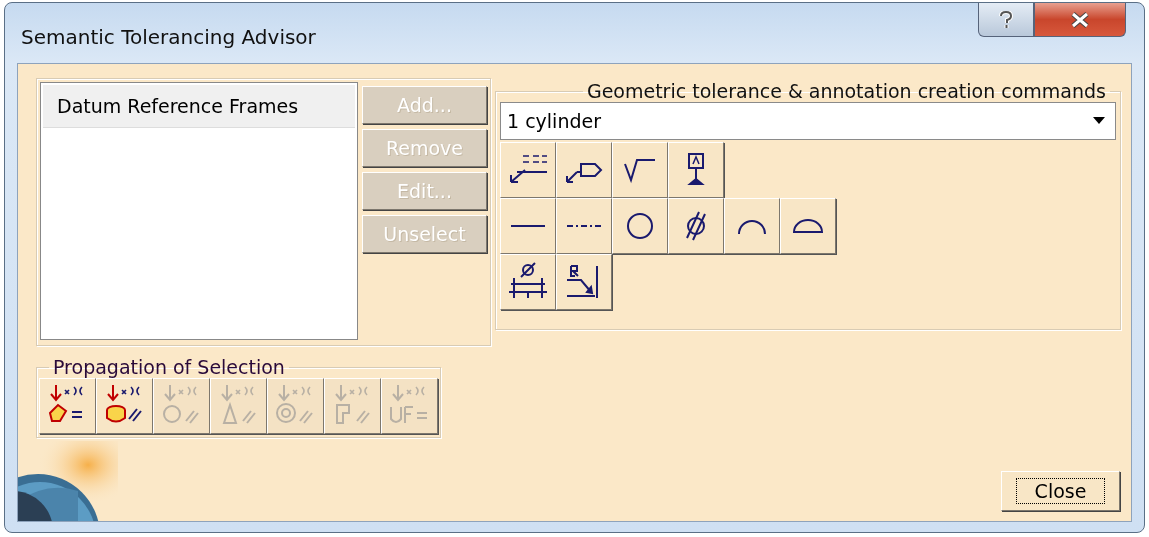 This screenshot has height=537, width=1149. What do you see at coordinates (1060, 491) in the screenshot?
I see `close-button: Close` at bounding box center [1060, 491].